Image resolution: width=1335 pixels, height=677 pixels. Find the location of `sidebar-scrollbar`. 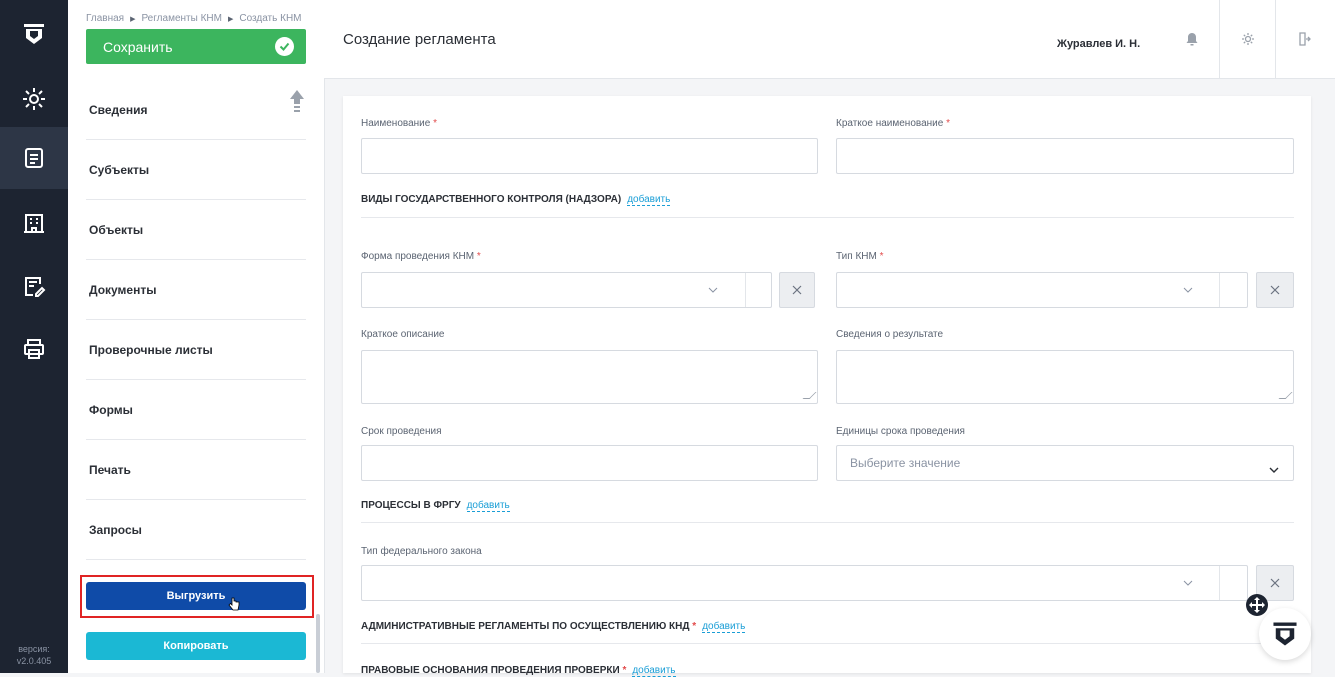

sidebar-scrollbar is located at coordinates (318, 643).